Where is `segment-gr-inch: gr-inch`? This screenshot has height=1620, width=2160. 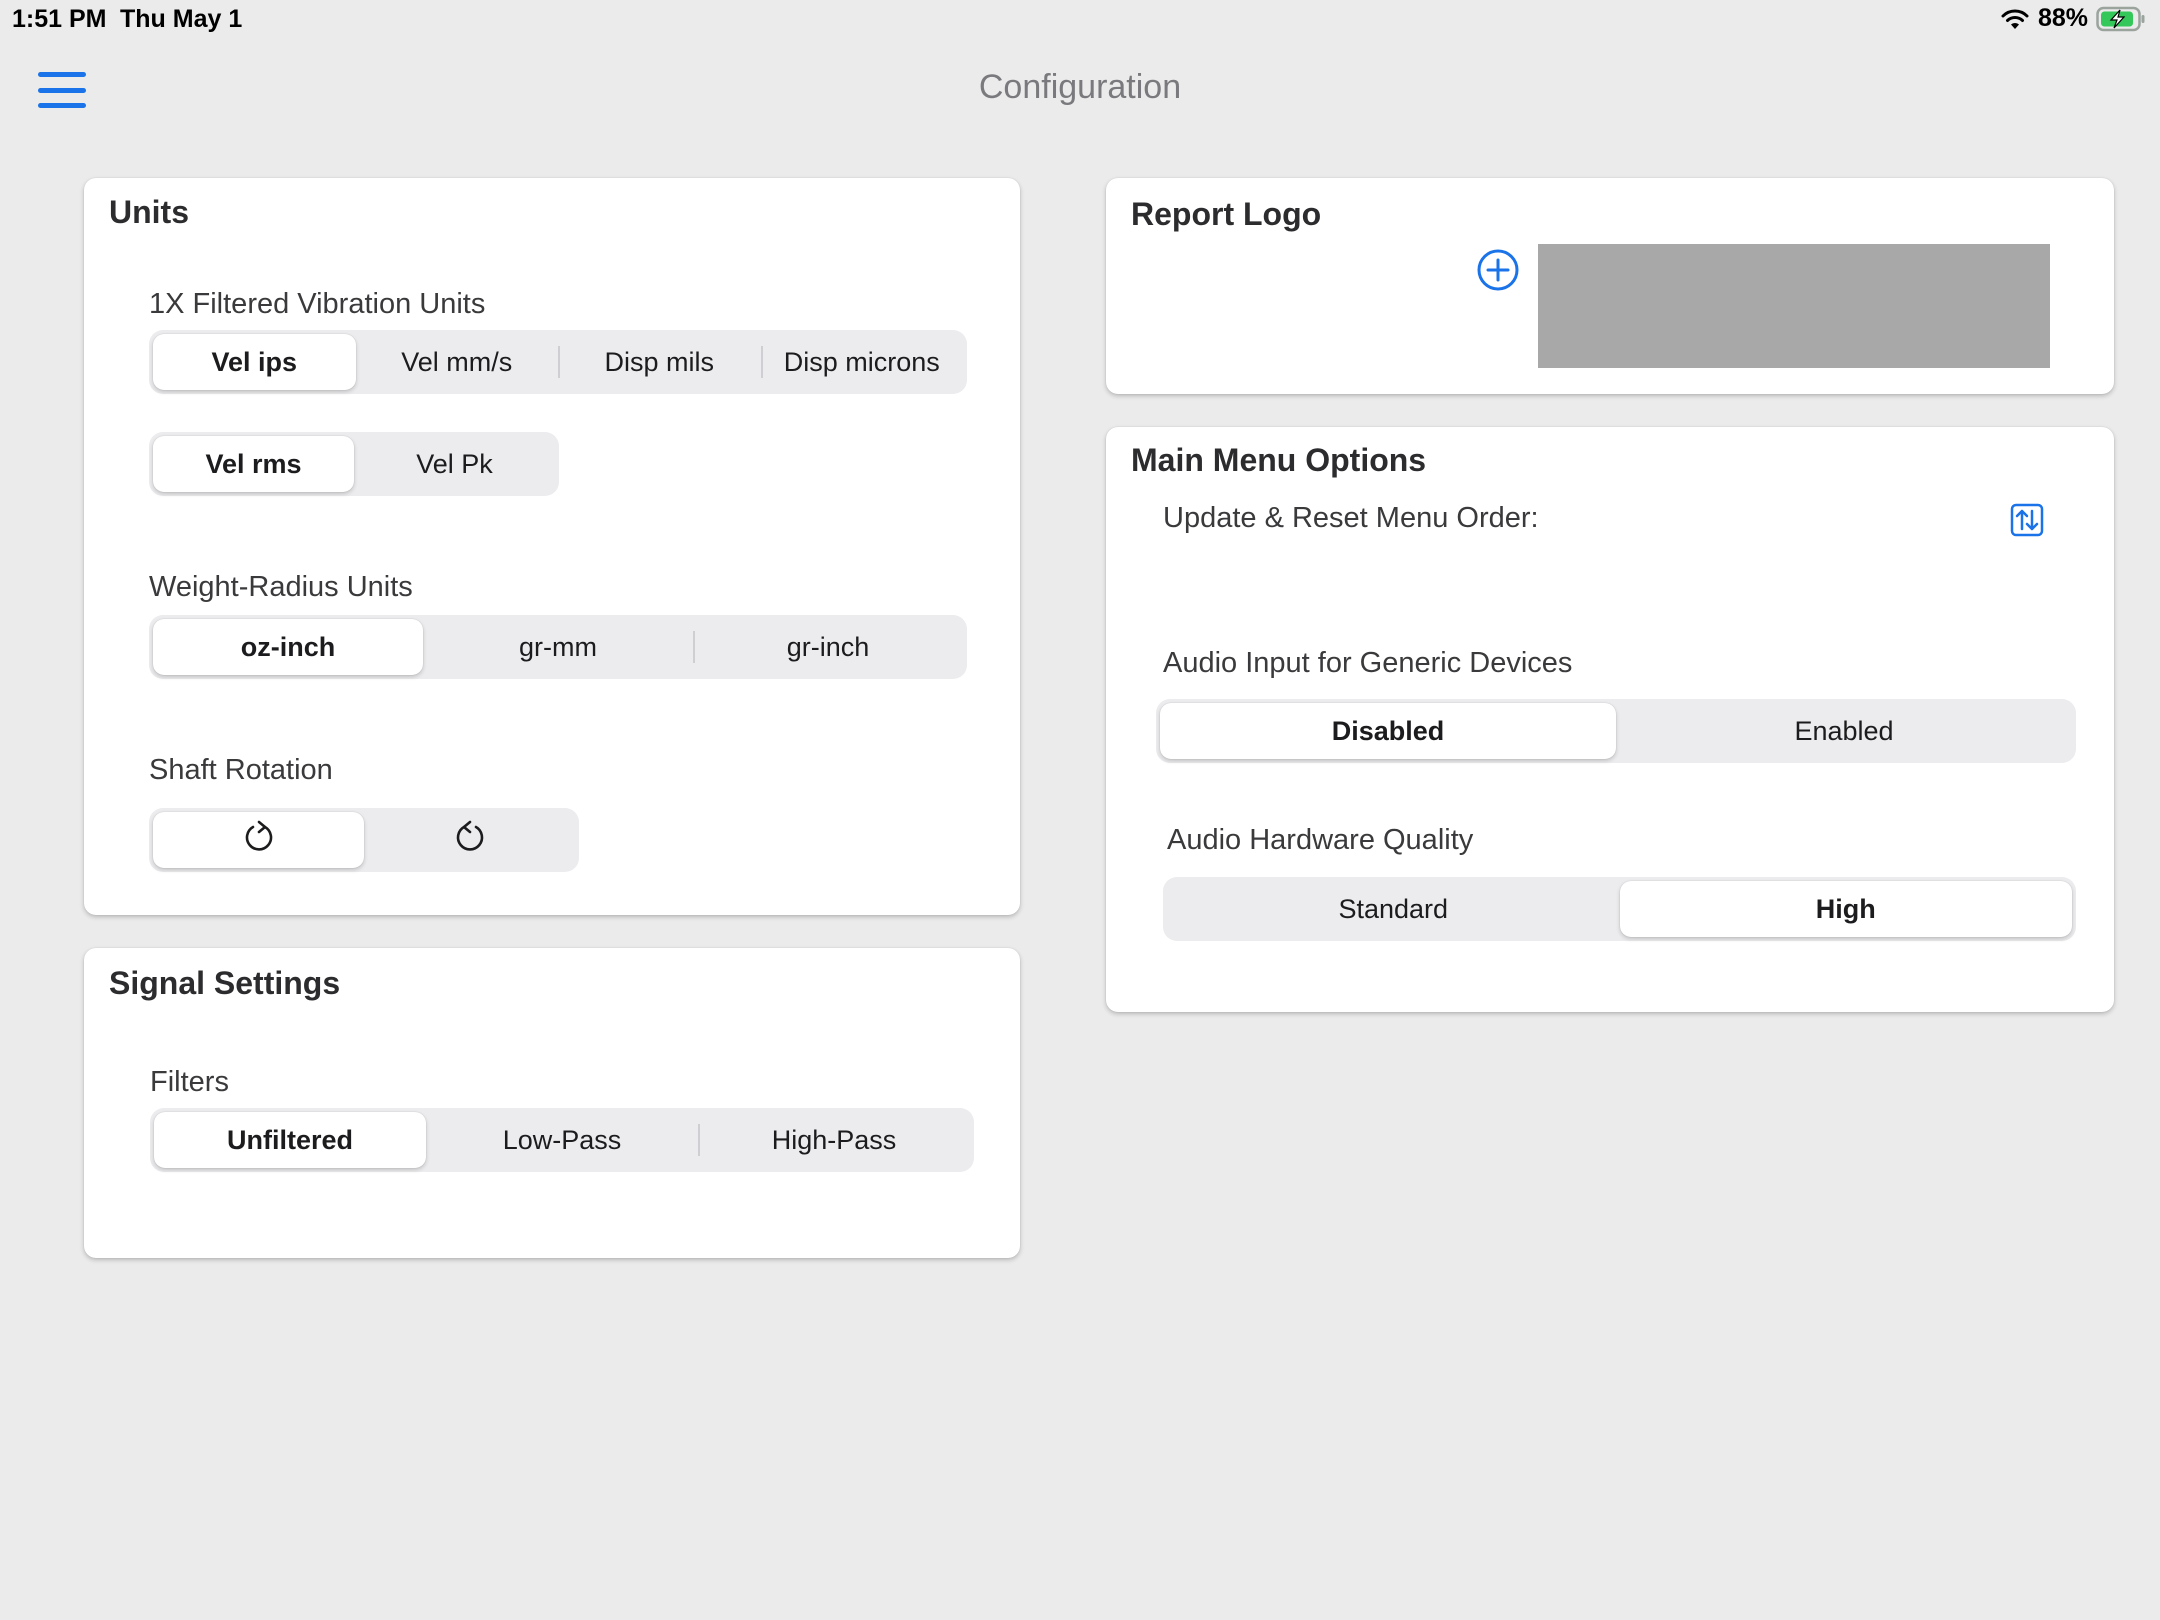
segment-gr-inch: gr-inch is located at coordinates (828, 647).